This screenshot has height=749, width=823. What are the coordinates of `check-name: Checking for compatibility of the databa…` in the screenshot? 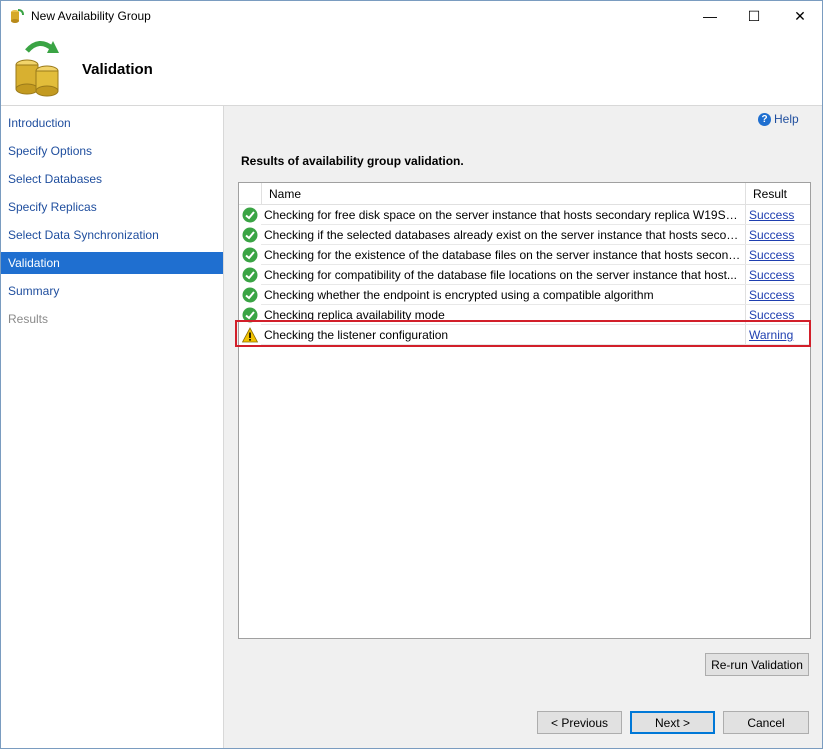 It's located at (500, 275).